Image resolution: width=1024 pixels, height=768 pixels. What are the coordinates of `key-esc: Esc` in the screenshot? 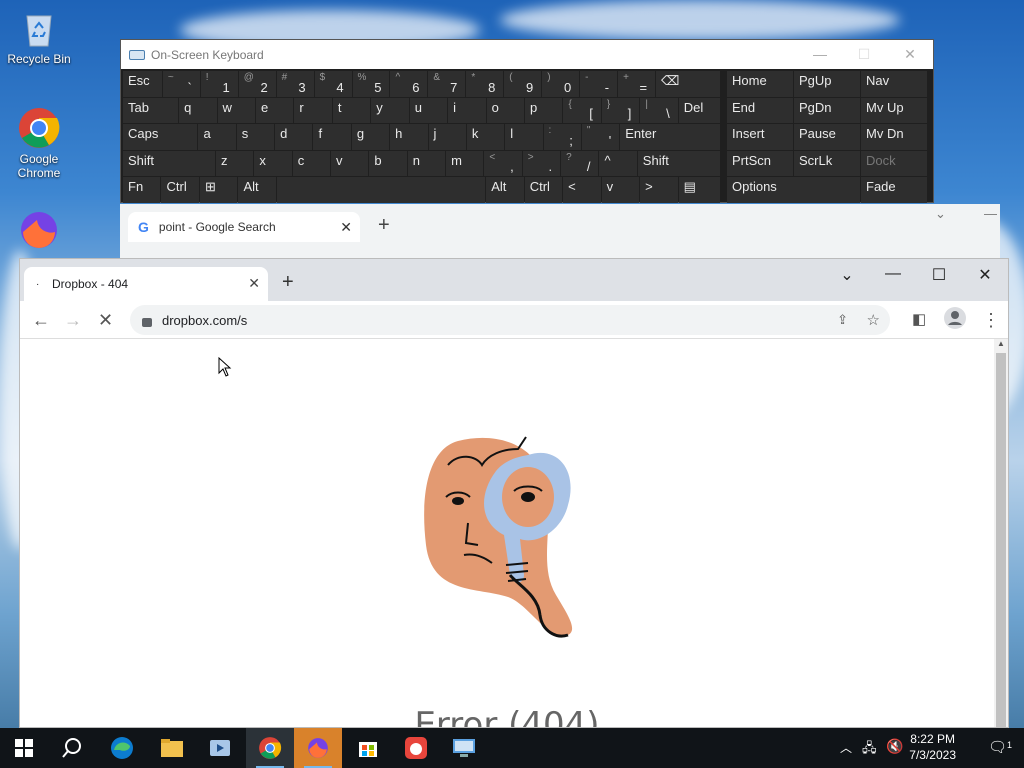 It's located at (142, 84).